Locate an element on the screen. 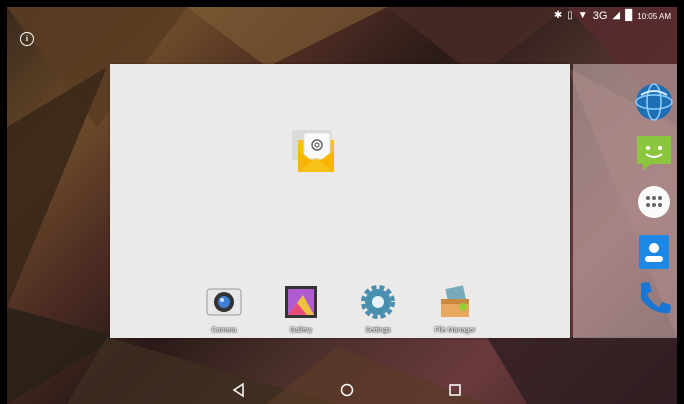 Image resolution: width=684 pixels, height=404 pixels. email-app is located at coordinates (316, 156).